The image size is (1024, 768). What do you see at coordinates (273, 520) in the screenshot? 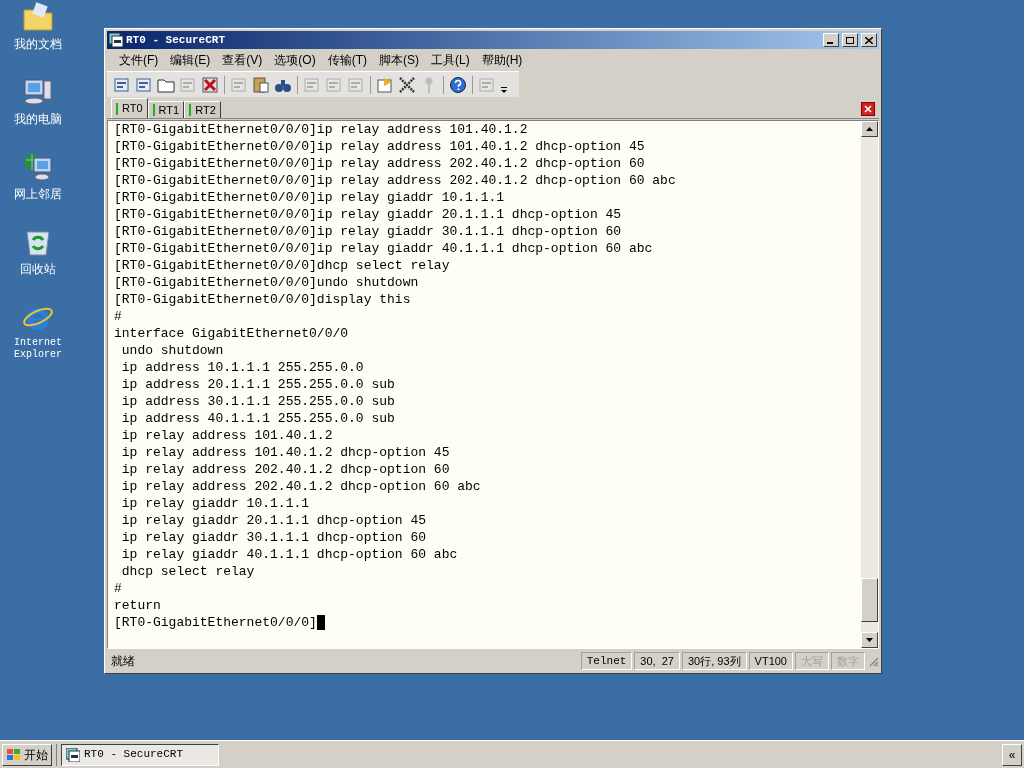
I see `terminal-line: ip relay giaddr 20.1.1.1 dhcp-option 45` at bounding box center [273, 520].